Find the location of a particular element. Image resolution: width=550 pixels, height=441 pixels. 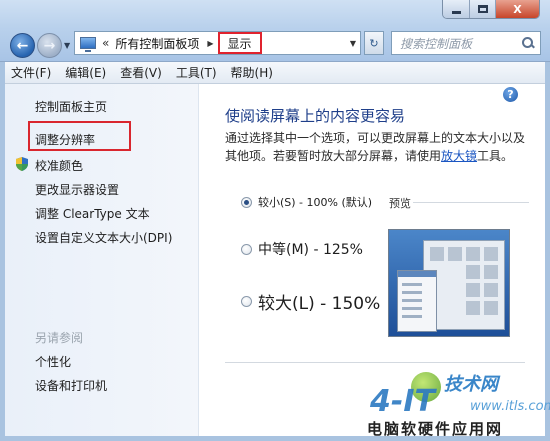

description-text-end: 工具。 is located at coordinates (495, 156).